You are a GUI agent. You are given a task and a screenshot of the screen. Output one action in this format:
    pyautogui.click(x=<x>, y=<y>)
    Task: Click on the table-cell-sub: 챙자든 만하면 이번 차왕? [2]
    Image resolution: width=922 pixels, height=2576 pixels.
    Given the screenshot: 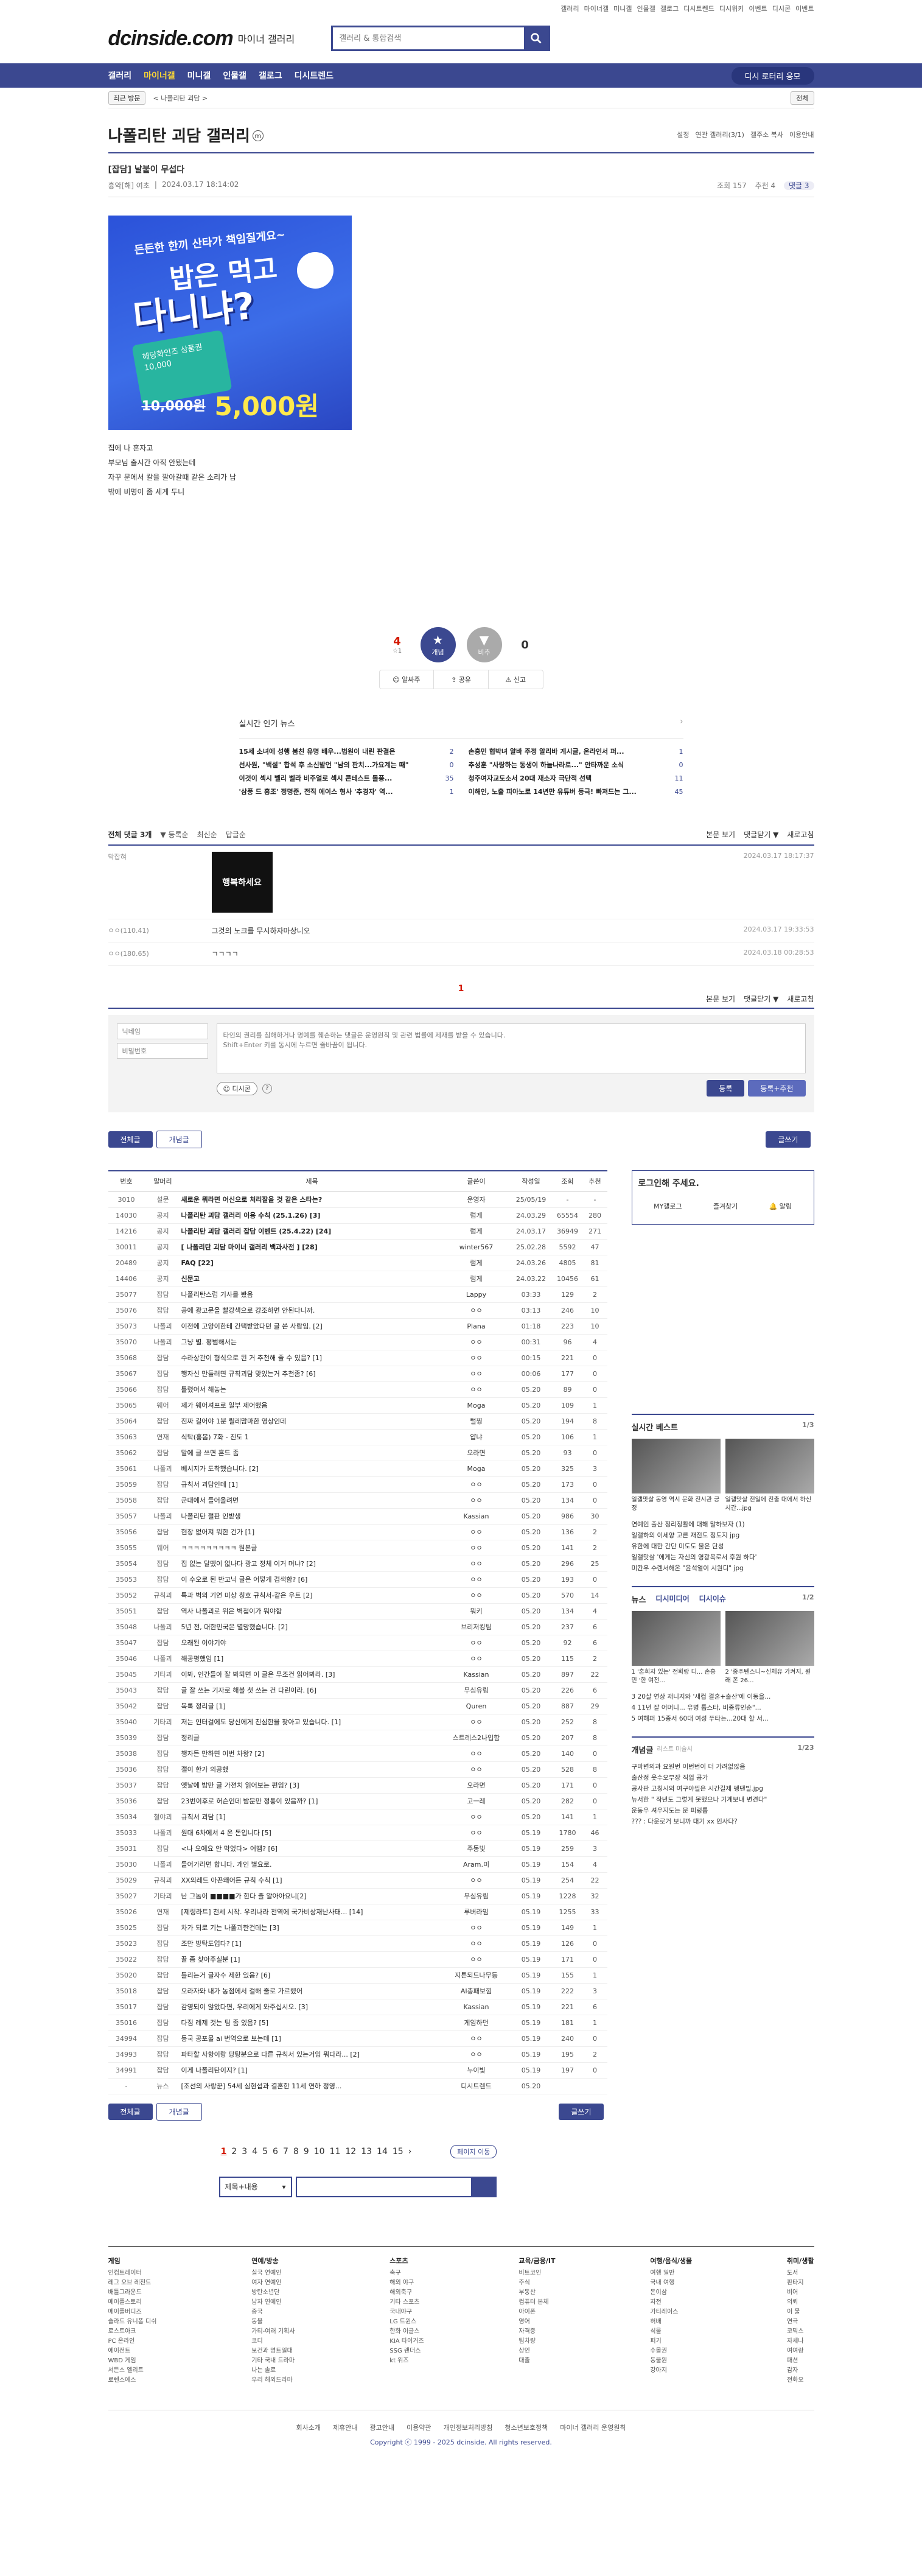 What is the action you would take?
    pyautogui.click(x=312, y=1754)
    